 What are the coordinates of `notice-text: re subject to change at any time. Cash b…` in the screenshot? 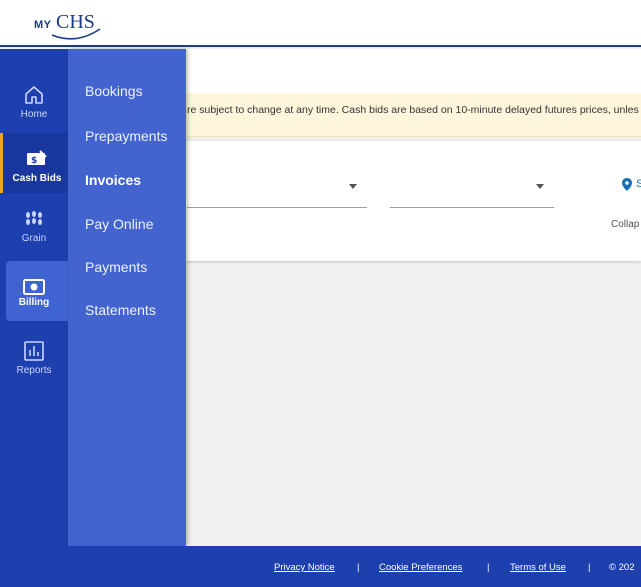 It's located at (413, 110).